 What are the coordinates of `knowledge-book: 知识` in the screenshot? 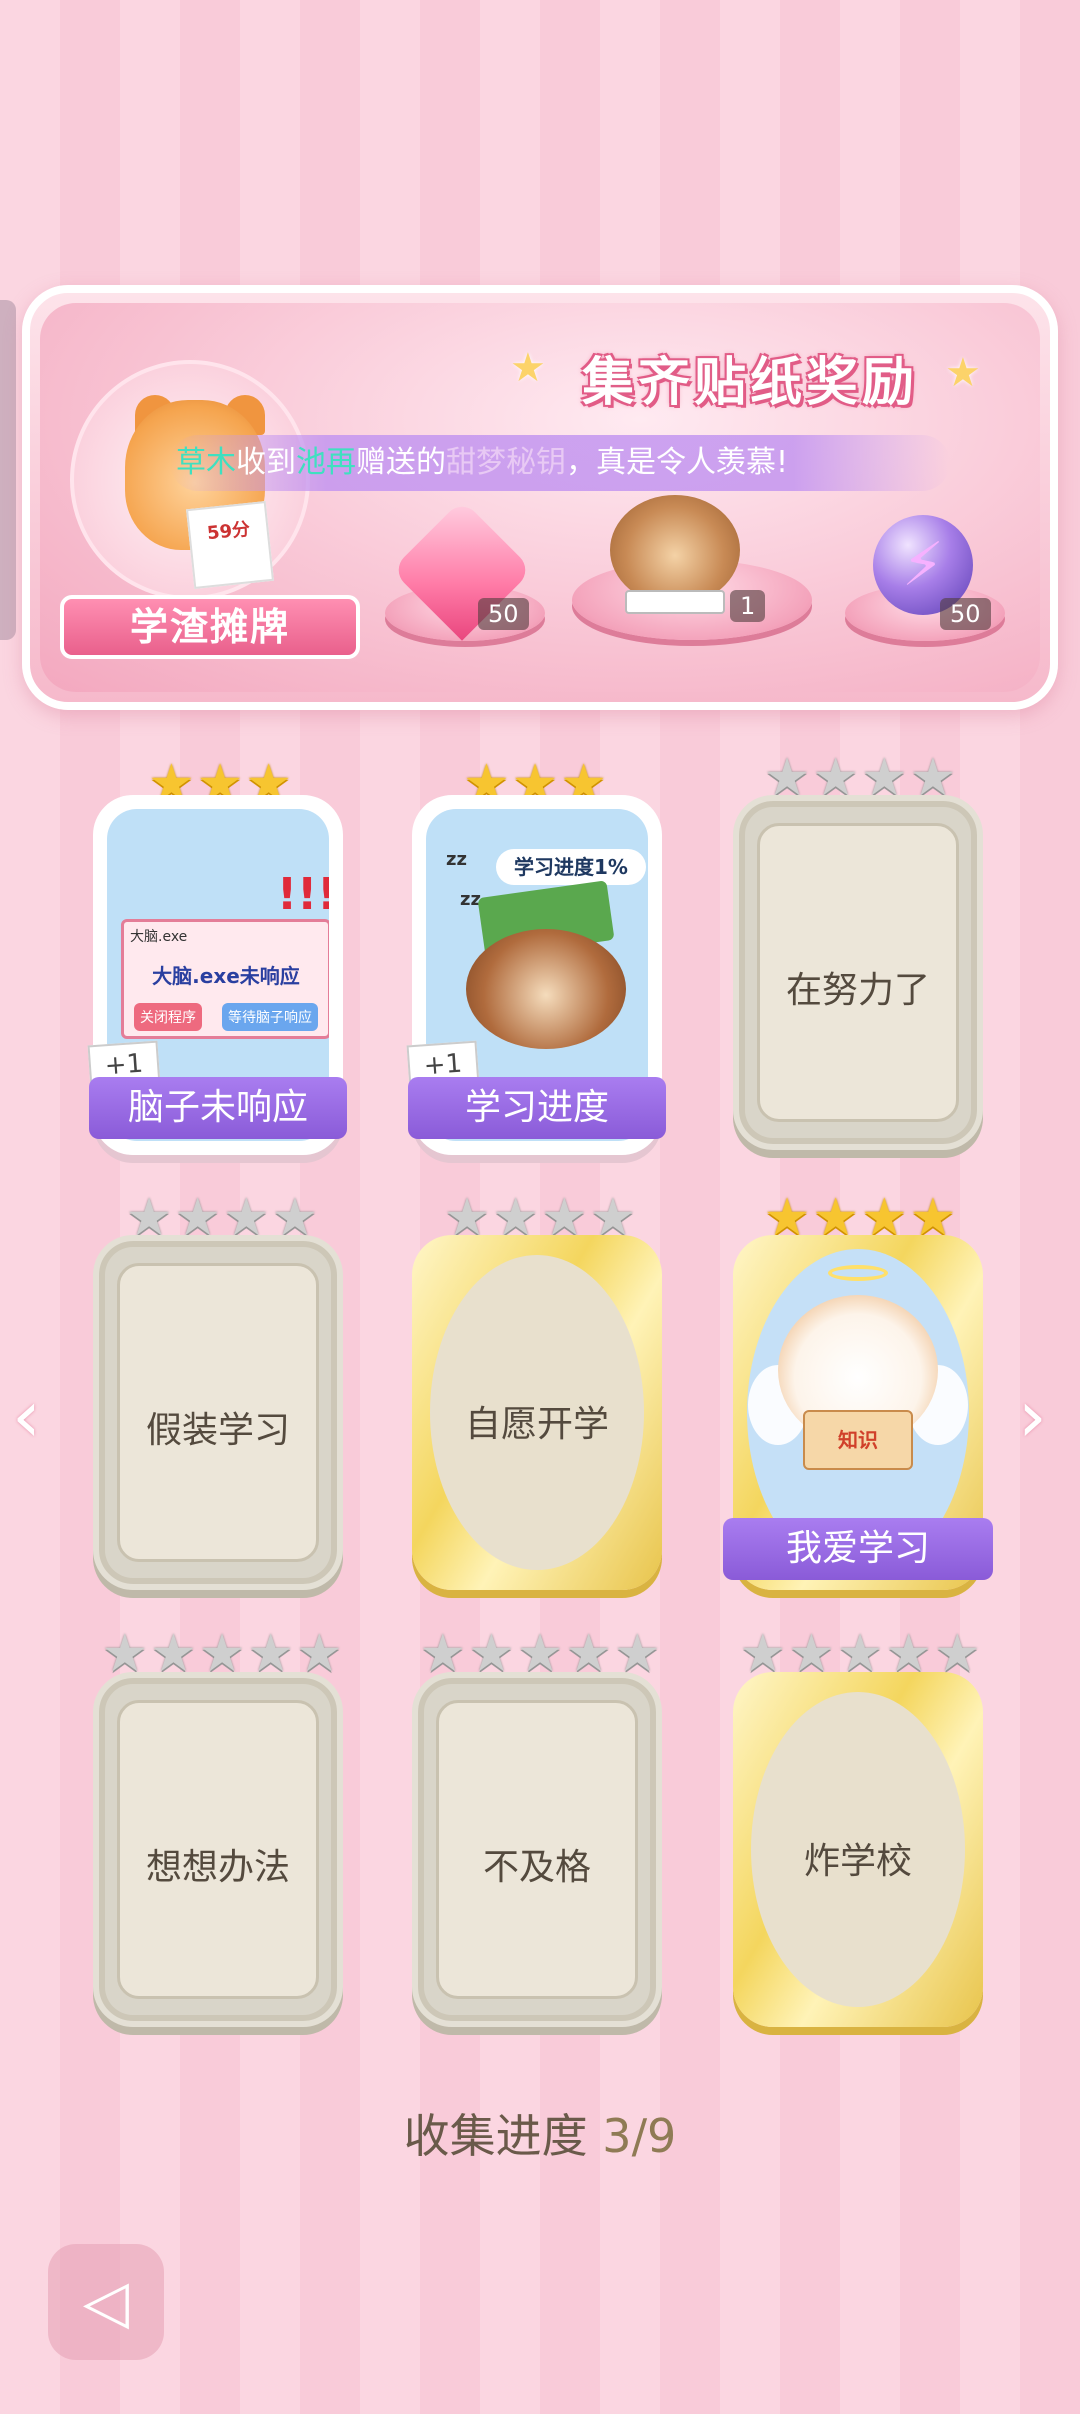 It's located at (858, 1440).